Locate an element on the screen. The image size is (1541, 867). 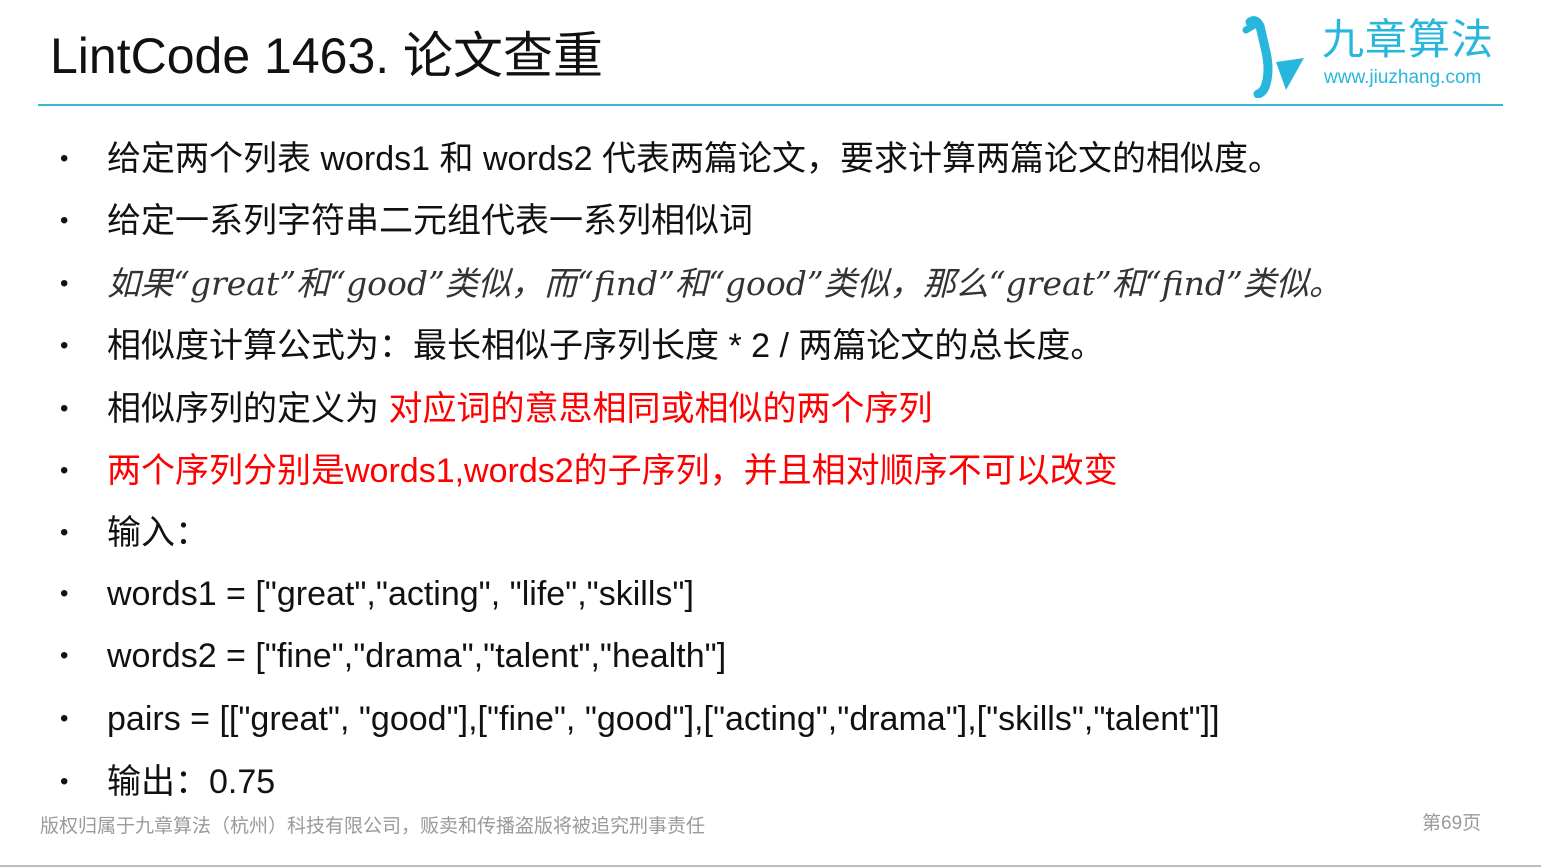
bullet-item: • 两个序列分别是words1,words2的子序列，并且相对顺序不可以改变 is located at coordinates (790, 471).